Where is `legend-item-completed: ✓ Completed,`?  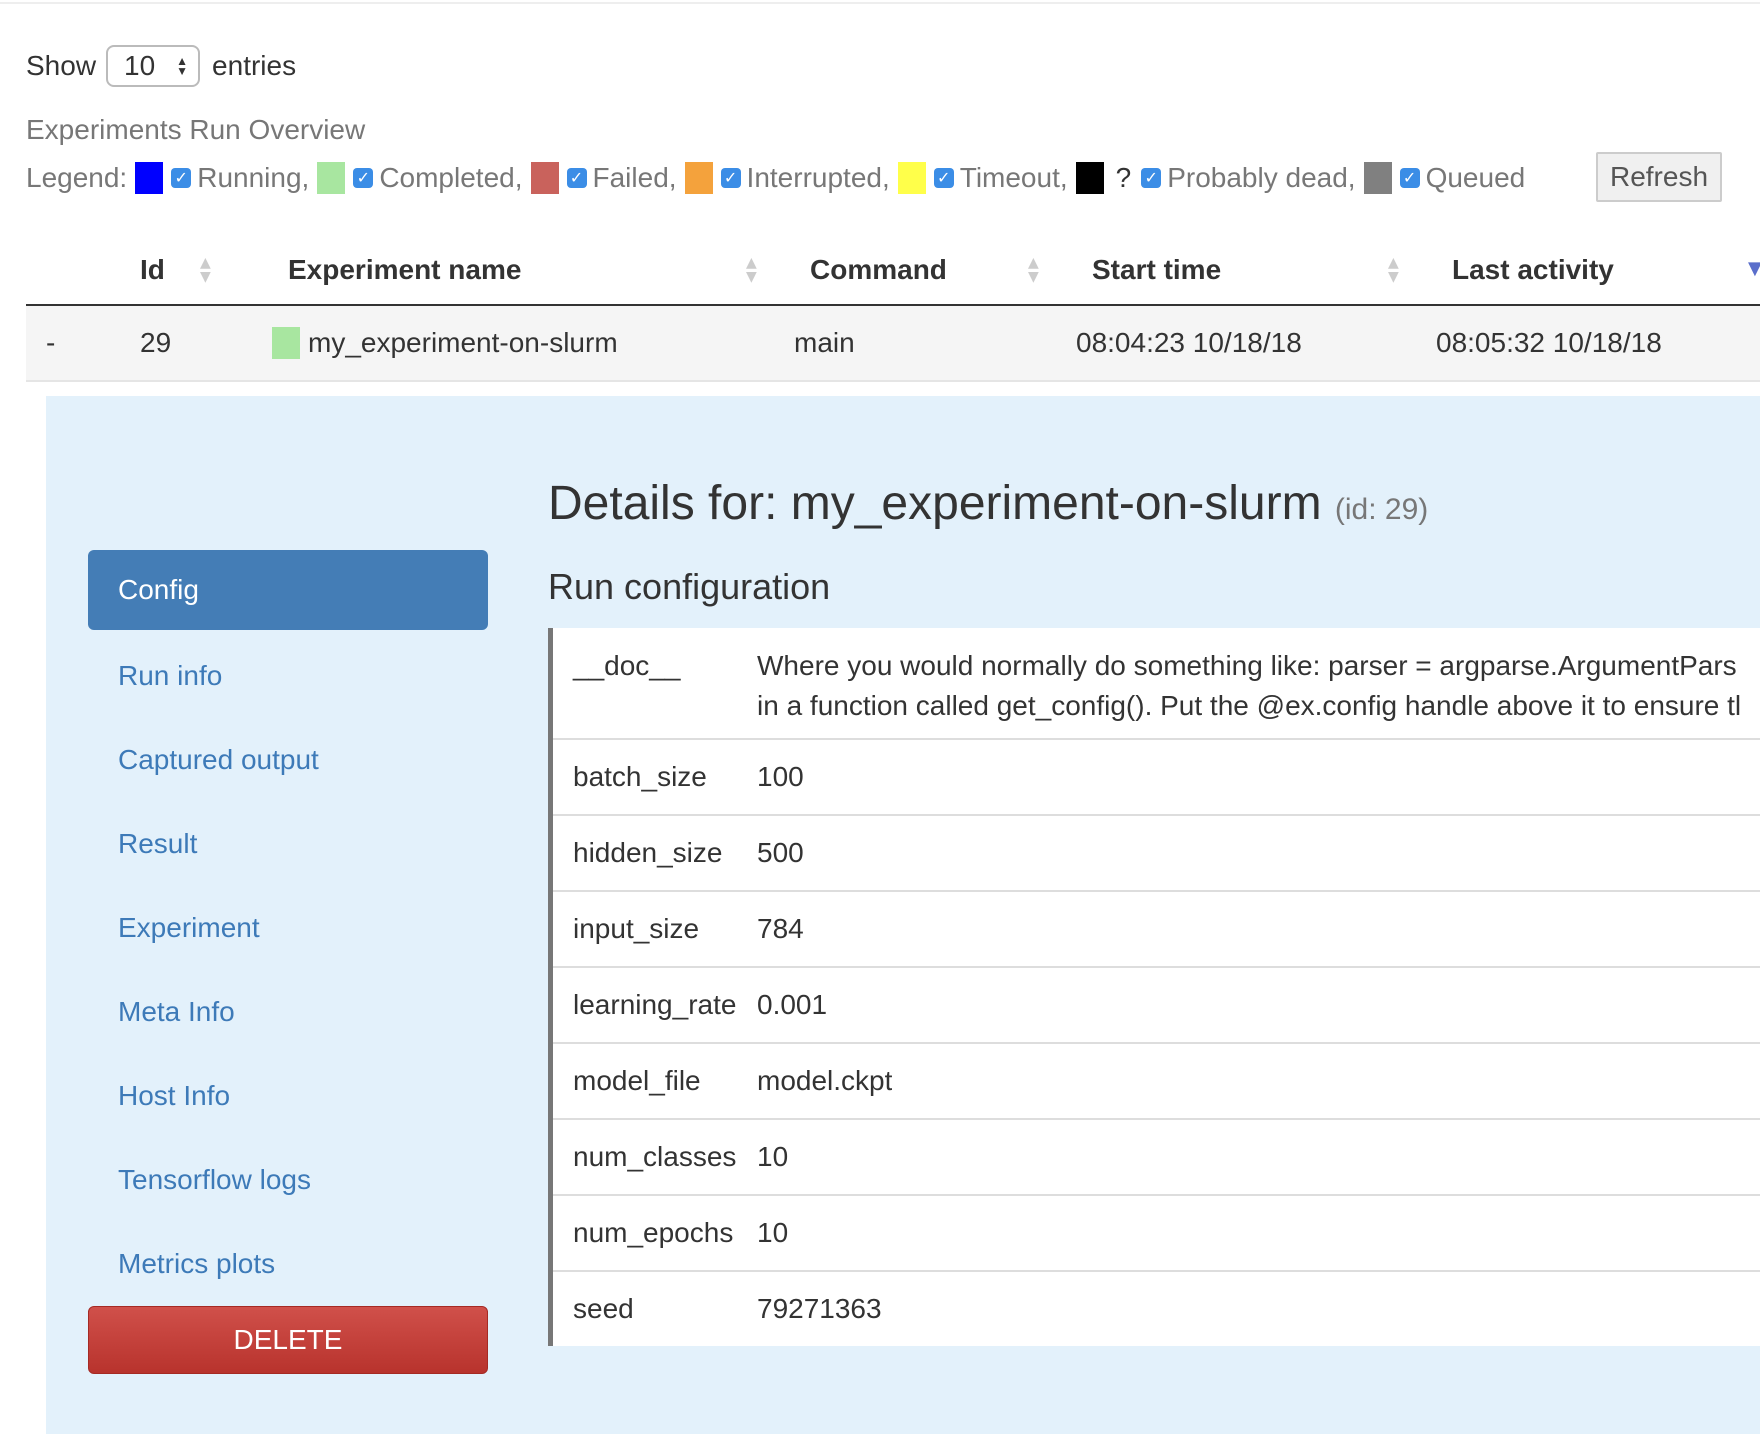 legend-item-completed: ✓ Completed, is located at coordinates (416, 178).